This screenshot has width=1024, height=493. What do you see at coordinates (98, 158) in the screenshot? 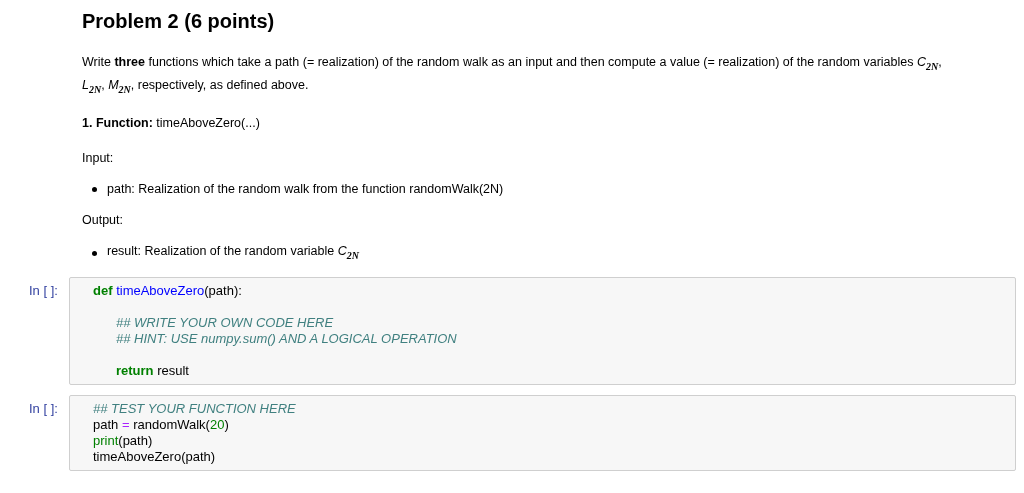
I see `paragraph: Input:` at bounding box center [98, 158].